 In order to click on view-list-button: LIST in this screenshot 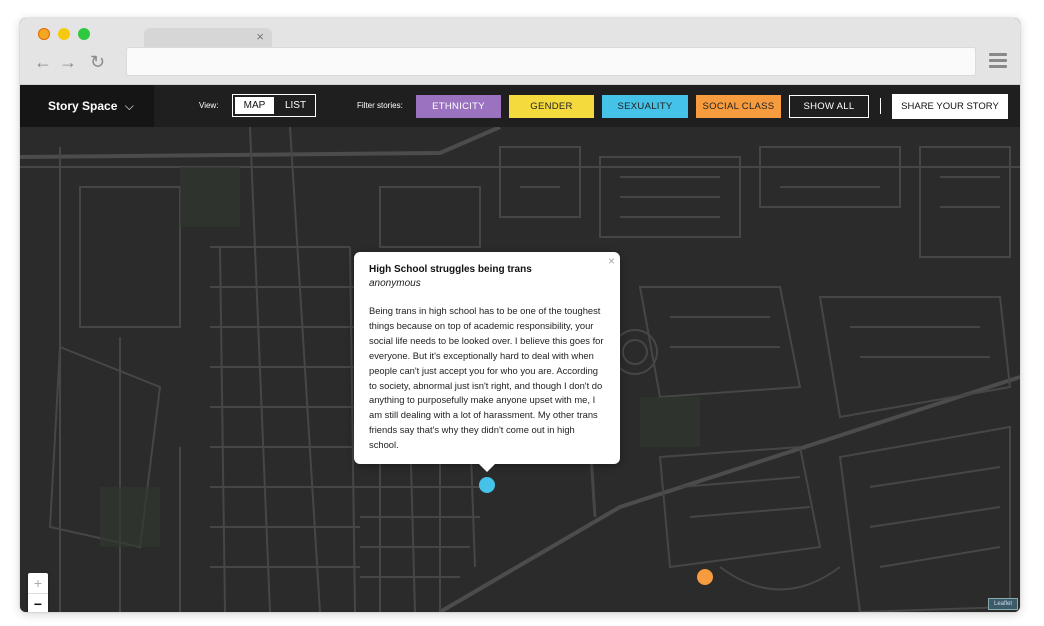, I will do `click(295, 105)`.